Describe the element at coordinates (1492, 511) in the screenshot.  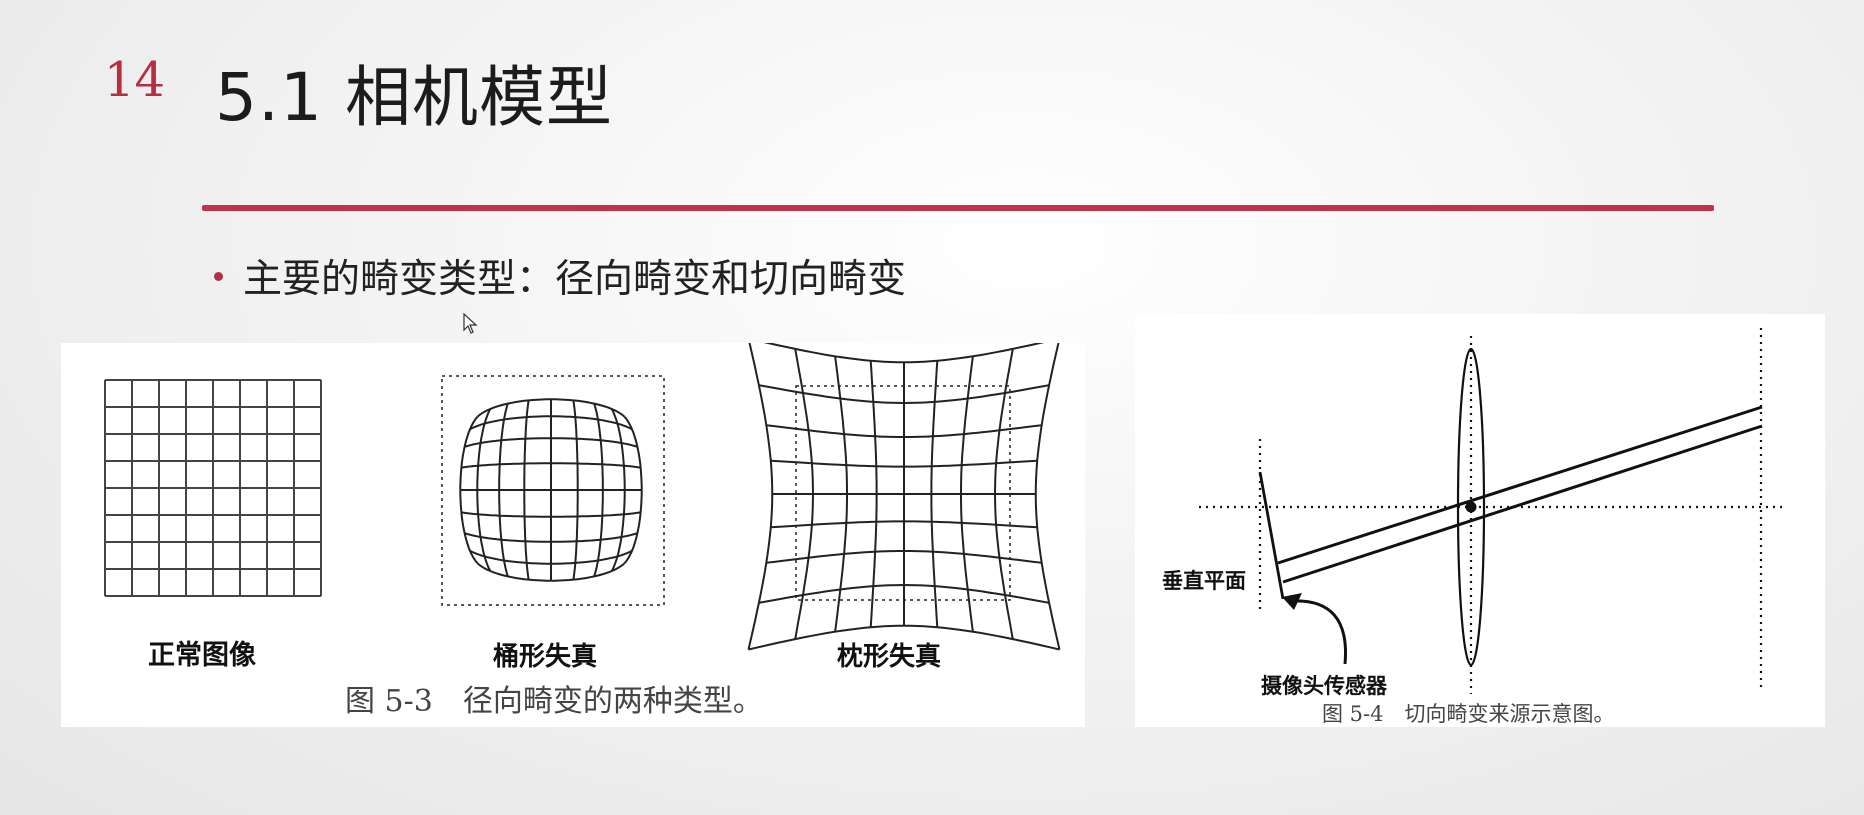
I see `tangential-diagram` at that location.